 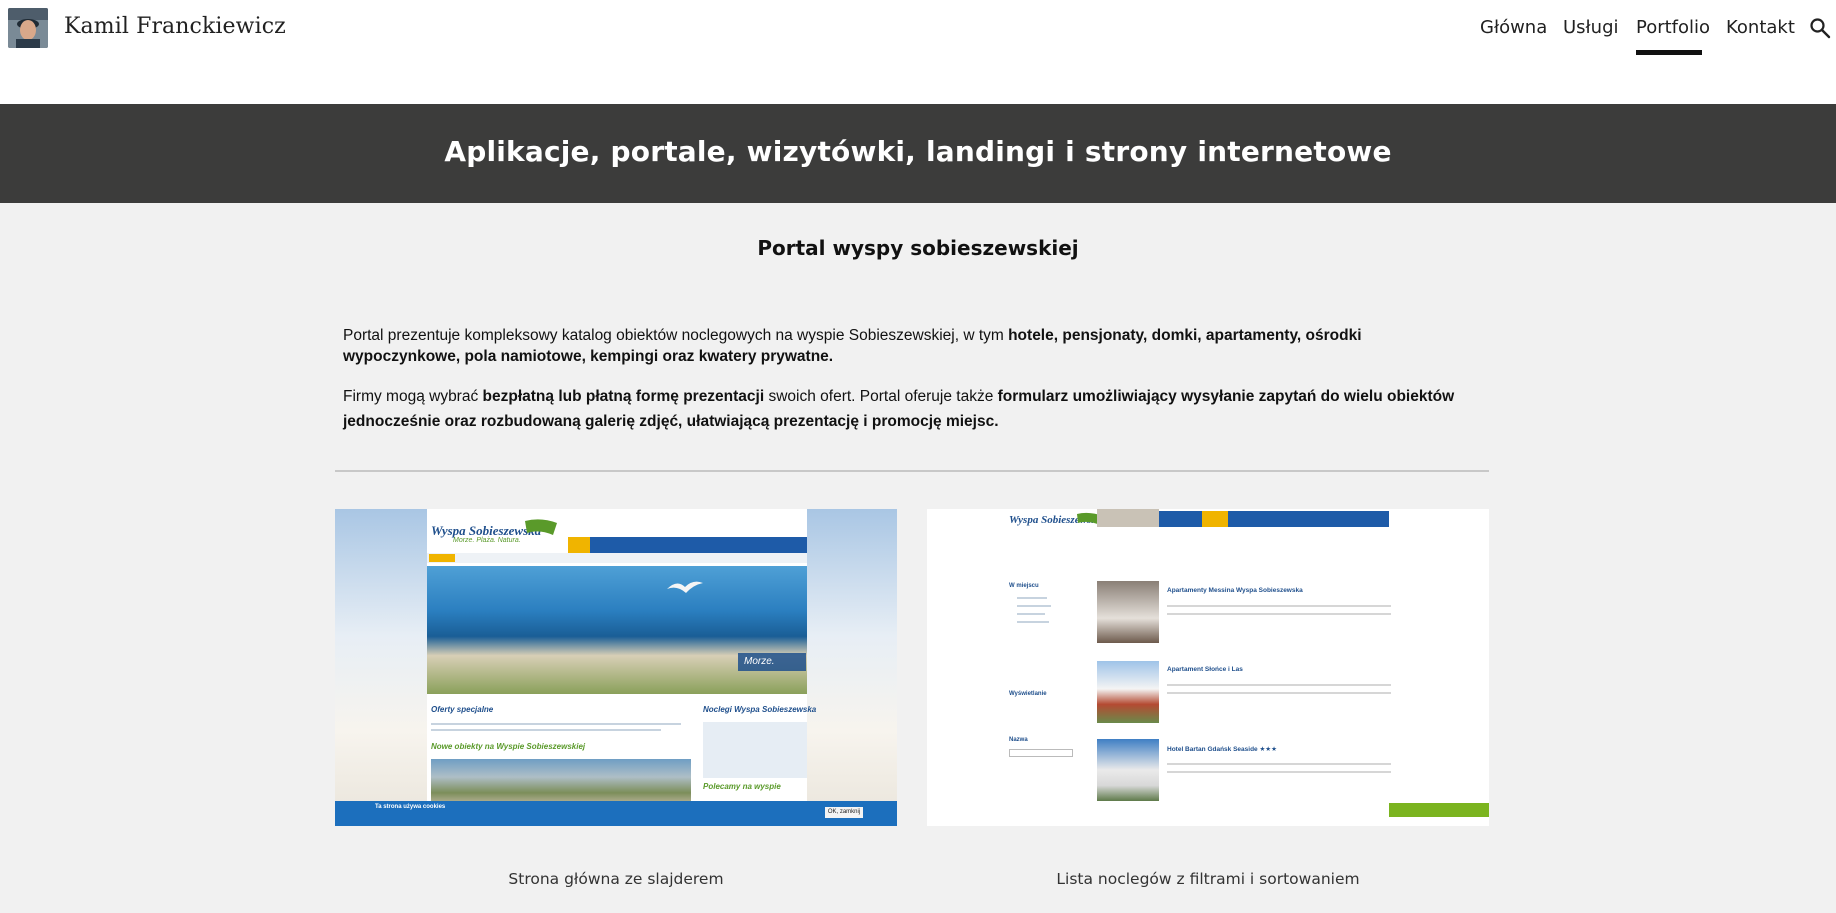 I want to click on mock-tagline: Morze. Plaża. Natura., so click(x=487, y=540).